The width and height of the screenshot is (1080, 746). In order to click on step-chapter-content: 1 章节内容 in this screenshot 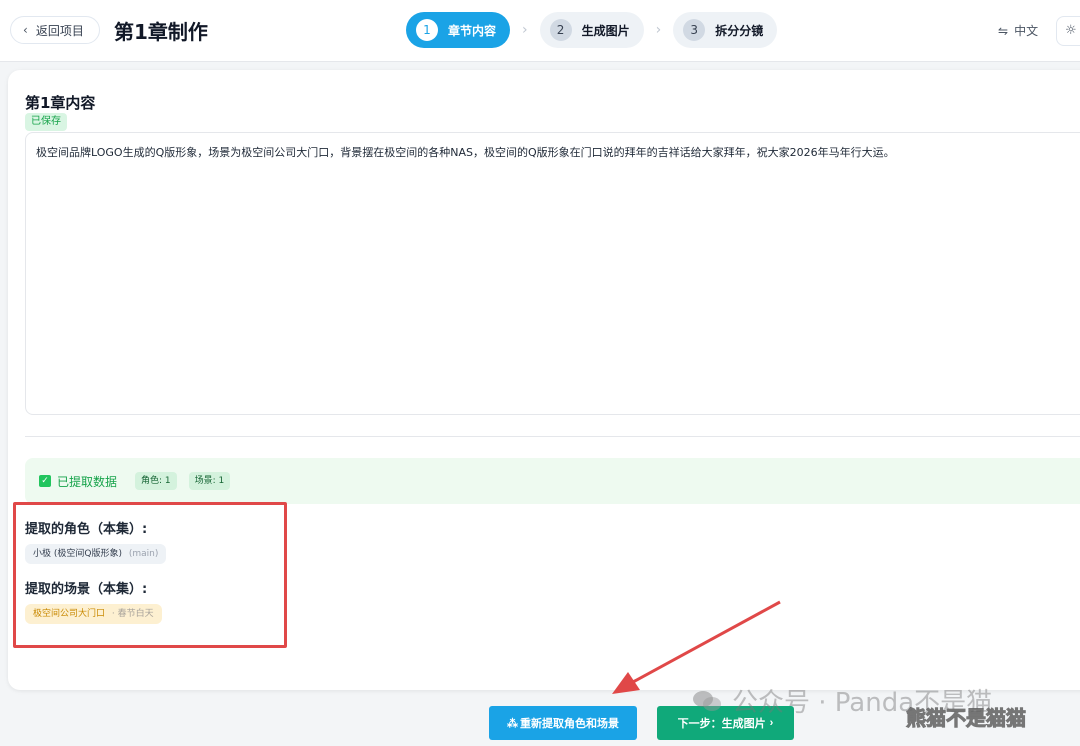, I will do `click(458, 30)`.